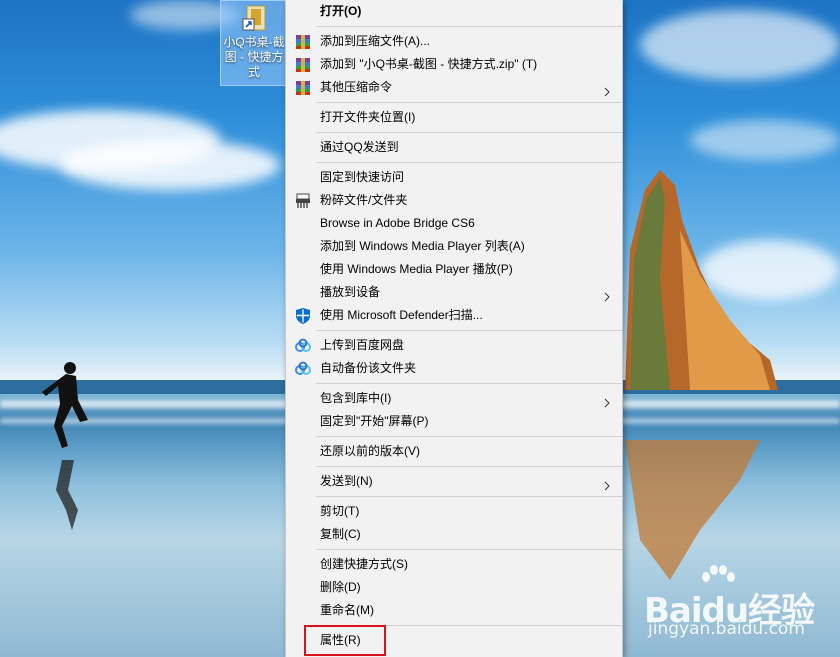 The width and height of the screenshot is (840, 657). I want to click on shortcut-file-icon, so click(254, 19).